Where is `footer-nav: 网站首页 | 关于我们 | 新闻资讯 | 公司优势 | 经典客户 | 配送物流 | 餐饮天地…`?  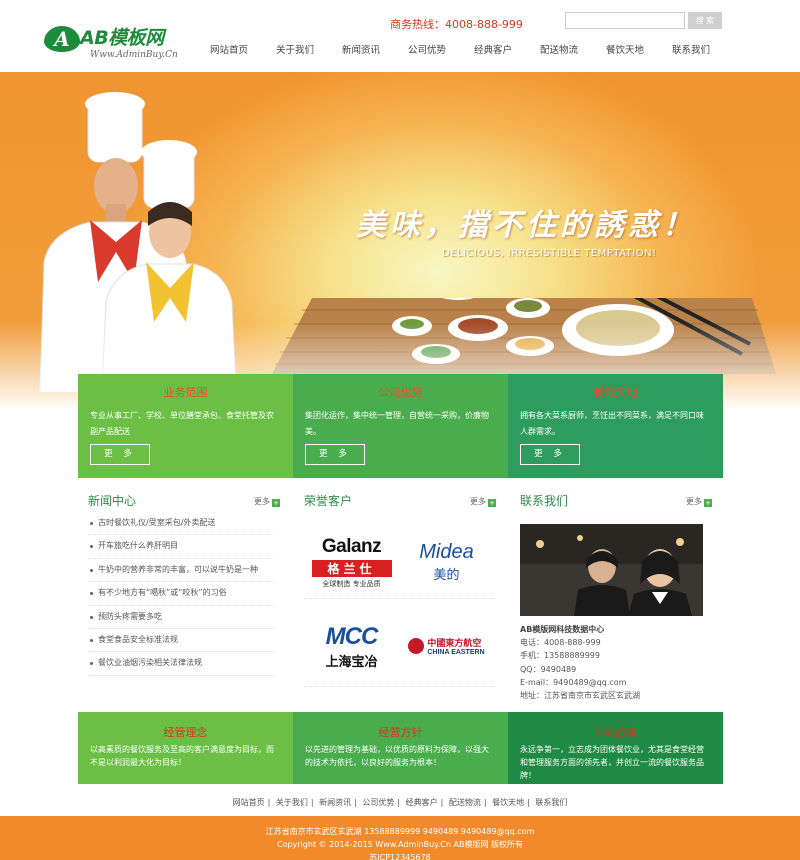 footer-nav: 网站首页 | 关于我们 | 新闻资讯 | 公司优势 | 经典客户 | 配送物流 | 餐饮天地… is located at coordinates (400, 802).